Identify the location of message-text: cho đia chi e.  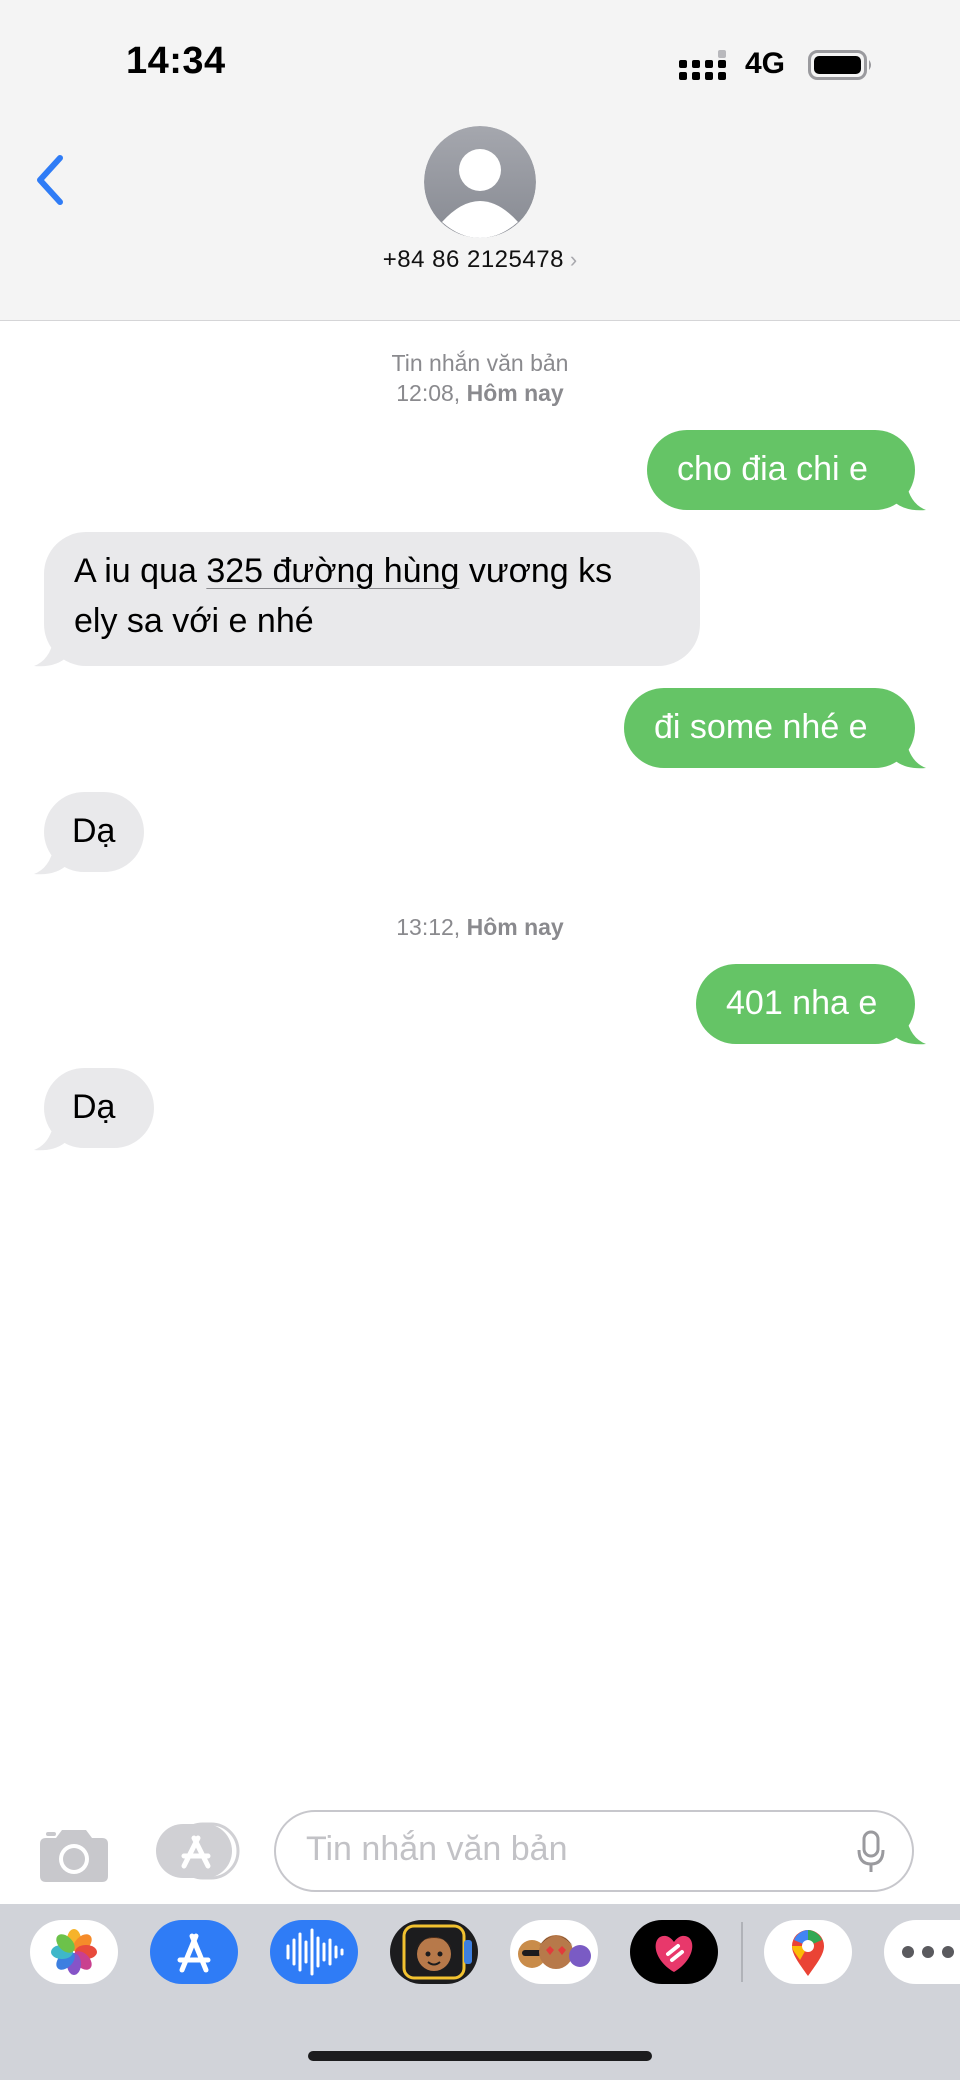
(772, 469).